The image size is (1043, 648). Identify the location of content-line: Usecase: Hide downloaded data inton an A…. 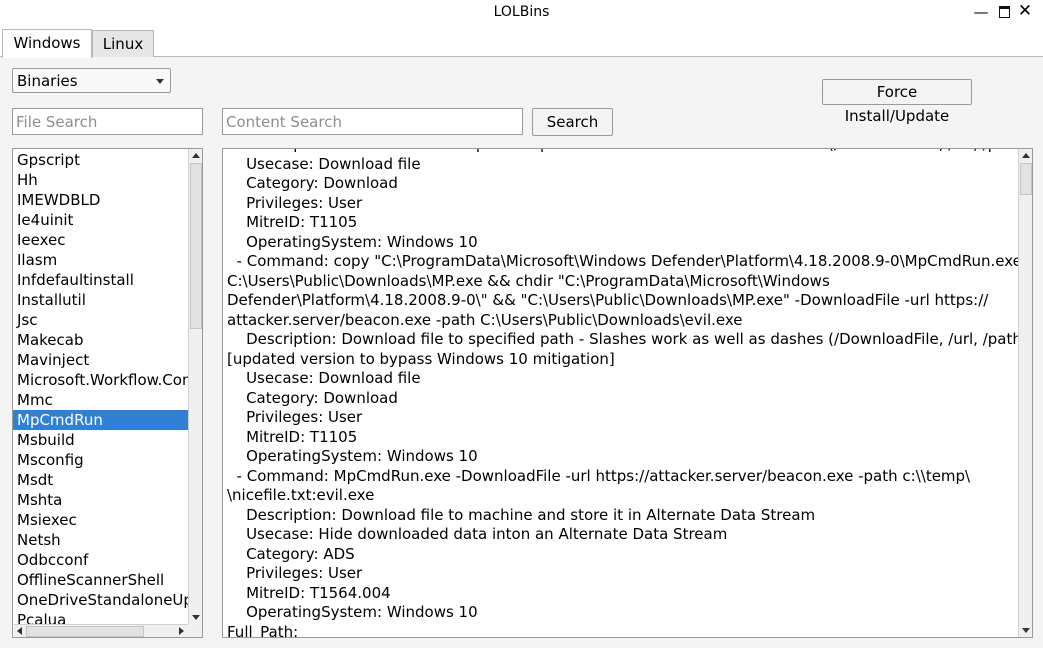
(477, 534).